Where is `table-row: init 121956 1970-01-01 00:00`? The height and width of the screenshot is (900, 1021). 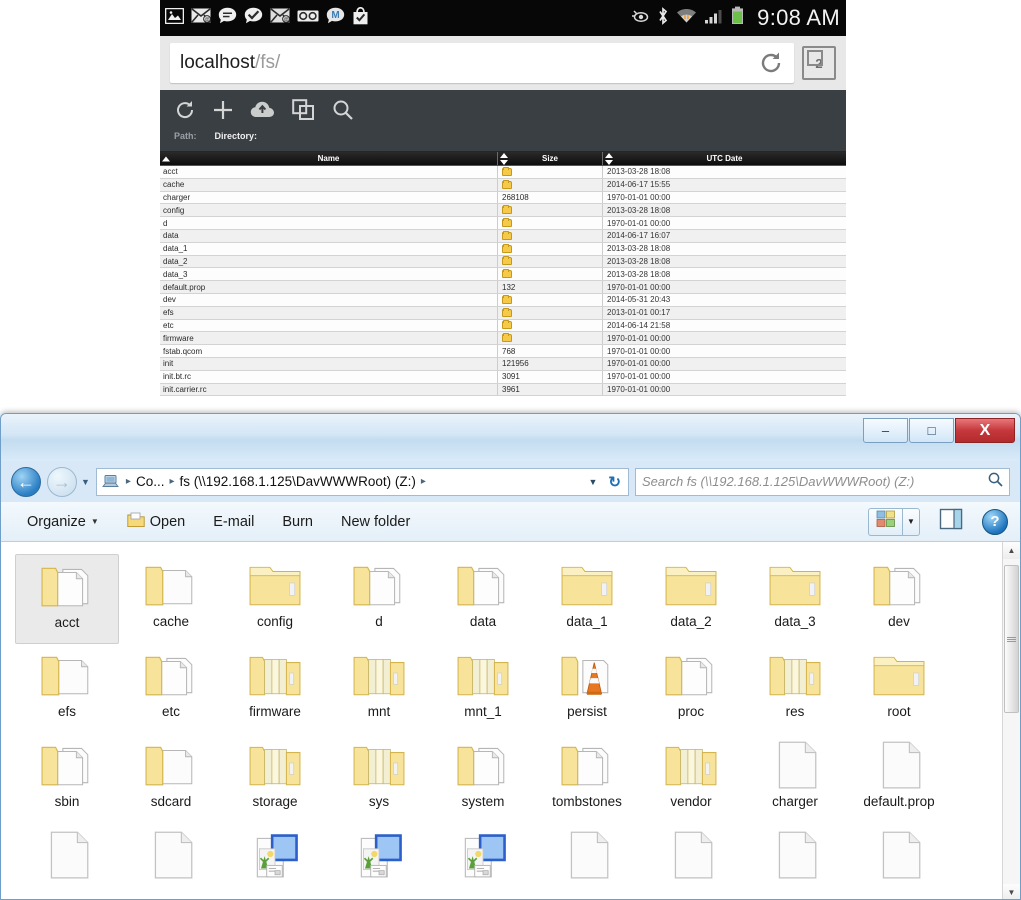
table-row: init 121956 1970-01-01 00:00 is located at coordinates (503, 364).